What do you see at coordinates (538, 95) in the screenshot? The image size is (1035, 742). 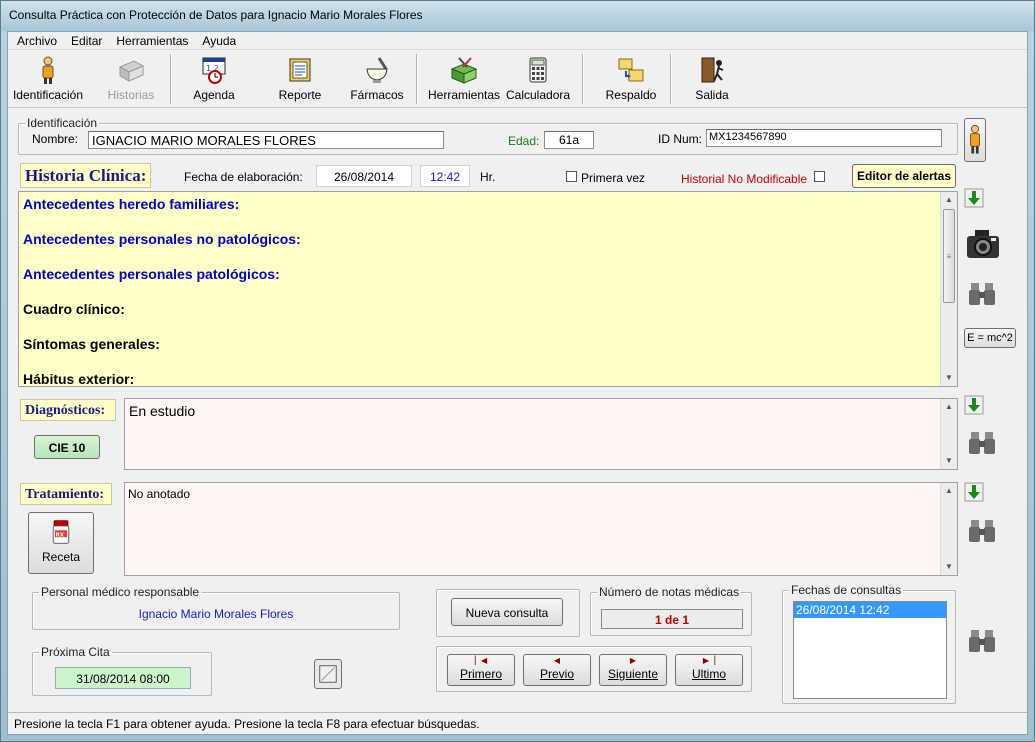 I see `calculadora-label: Calculadora` at bounding box center [538, 95].